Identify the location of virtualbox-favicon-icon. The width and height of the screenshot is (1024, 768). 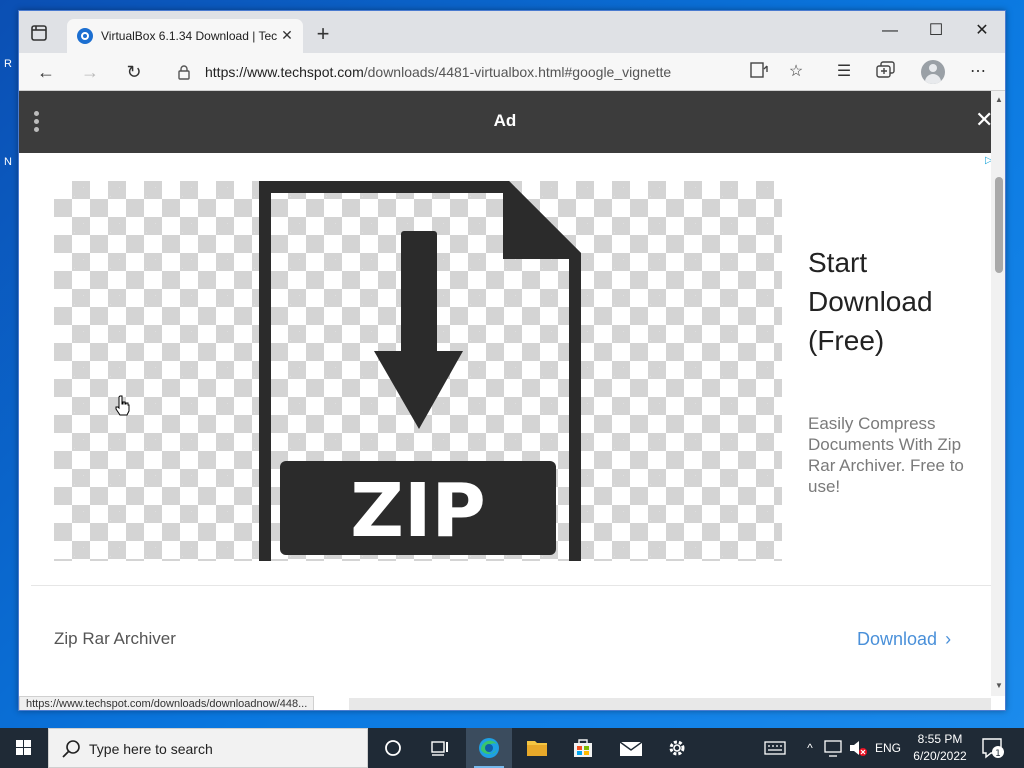
(85, 36).